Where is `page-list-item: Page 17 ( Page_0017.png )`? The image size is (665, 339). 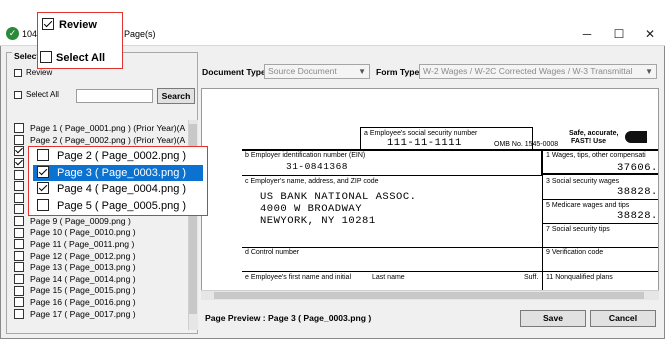
page-list-item: Page 17 ( Page_0017.png ) is located at coordinates (102, 314).